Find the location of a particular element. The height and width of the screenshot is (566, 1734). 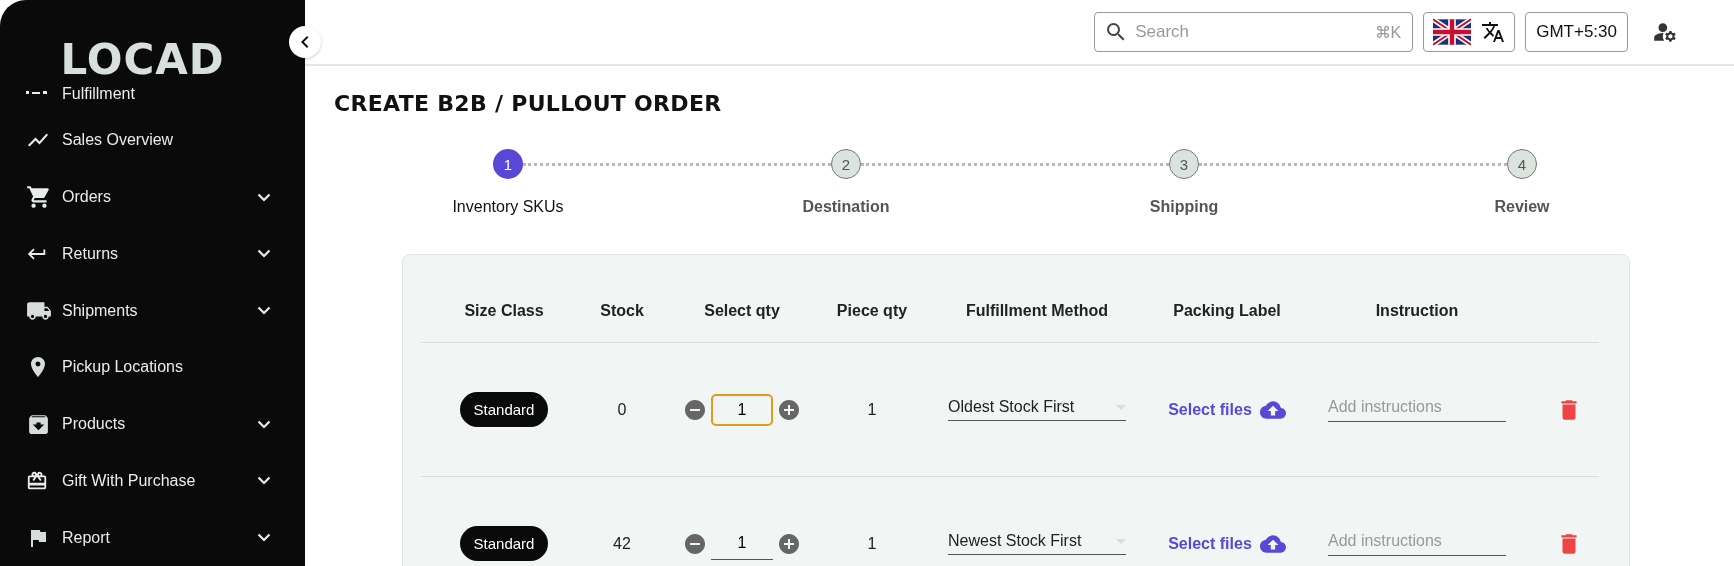

step-label: Destination is located at coordinates (846, 207).